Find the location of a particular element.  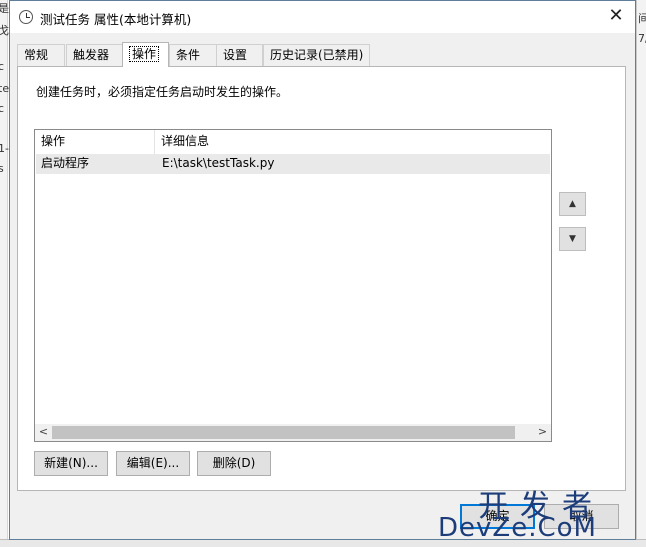

move-up-button: ▲ is located at coordinates (572, 204).